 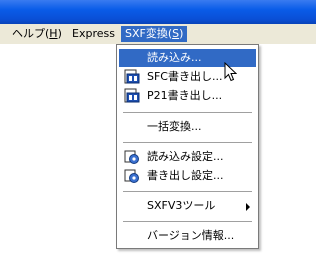 I want to click on menu-help-label: ヘルプ(, so click(x=31, y=33).